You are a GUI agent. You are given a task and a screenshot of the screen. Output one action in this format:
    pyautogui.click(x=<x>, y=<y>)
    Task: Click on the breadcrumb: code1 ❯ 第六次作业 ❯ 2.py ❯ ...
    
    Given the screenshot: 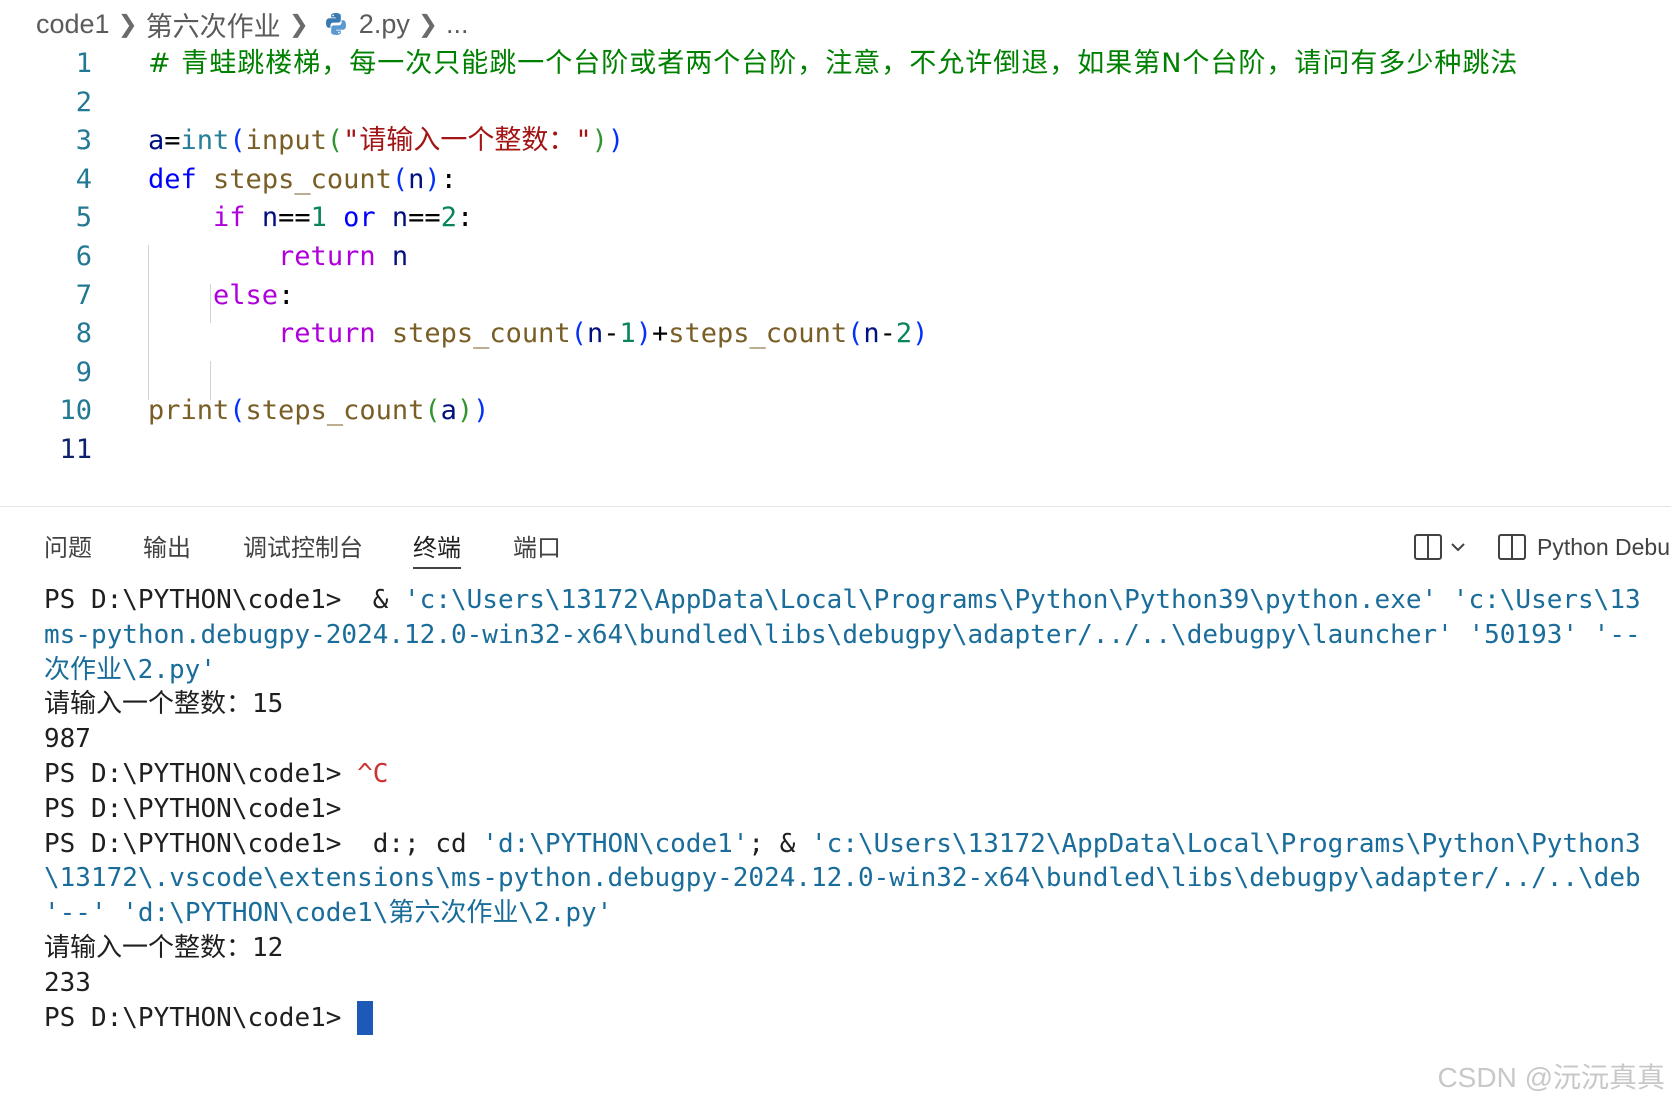 What is the action you would take?
    pyautogui.click(x=835, y=24)
    